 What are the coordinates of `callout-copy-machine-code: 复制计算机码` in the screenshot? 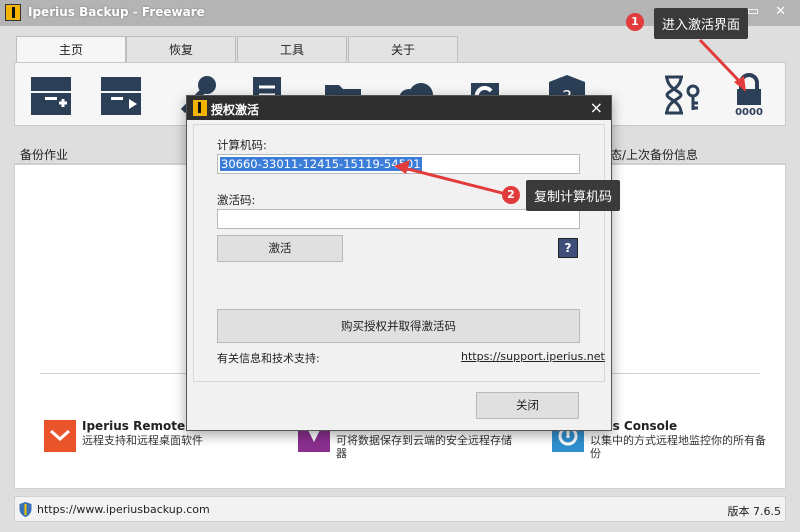 It's located at (573, 195).